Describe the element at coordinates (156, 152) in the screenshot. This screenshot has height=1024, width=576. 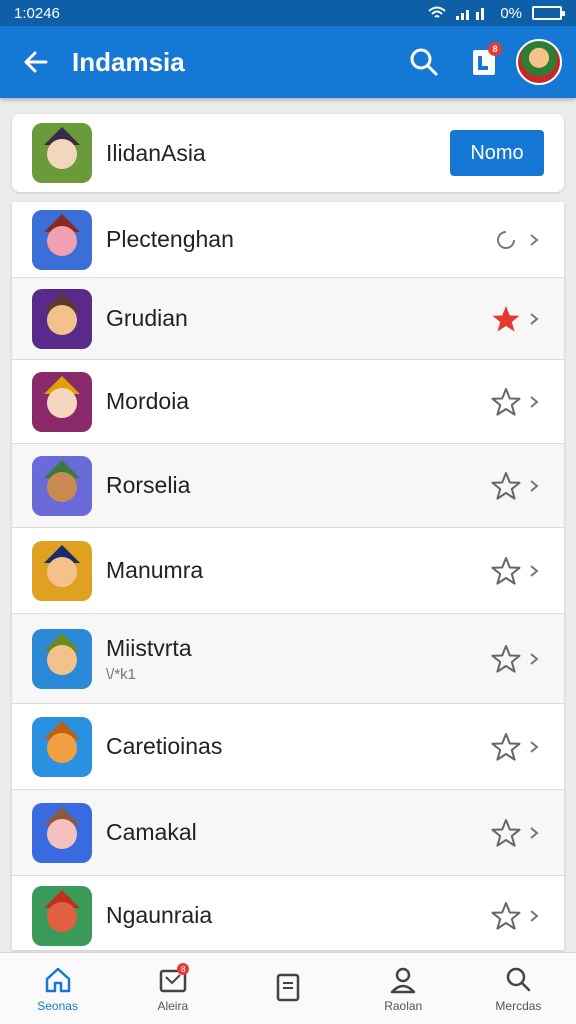
I see `featured-name: IlidanAsia` at that location.